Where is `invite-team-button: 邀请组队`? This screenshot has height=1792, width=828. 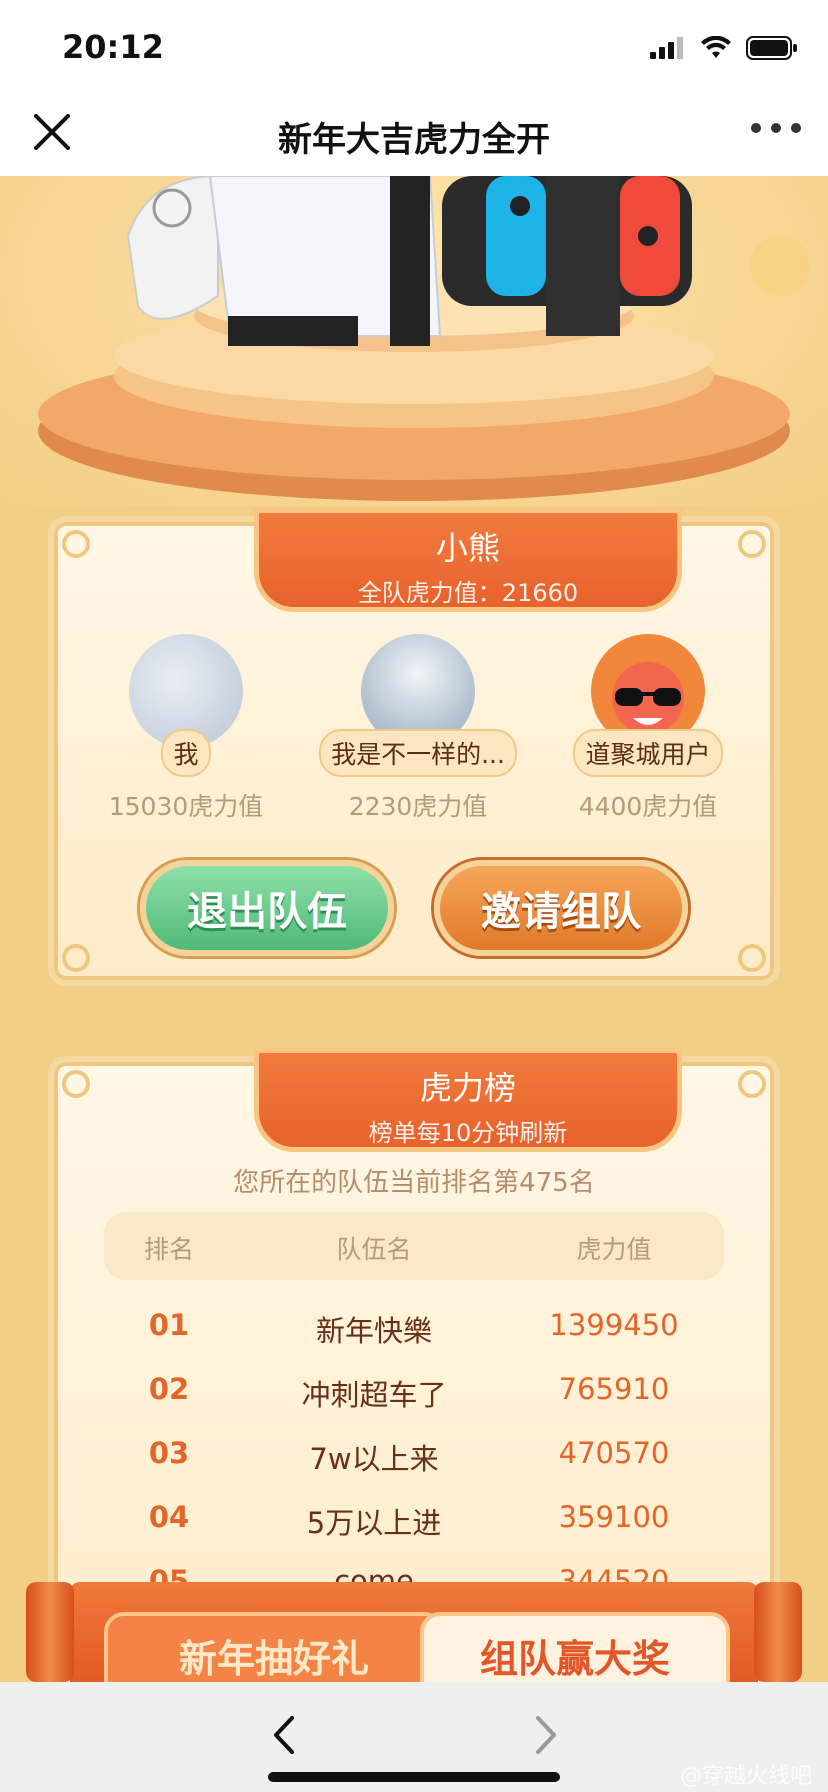
invite-team-button: 邀请组队 is located at coordinates (561, 908).